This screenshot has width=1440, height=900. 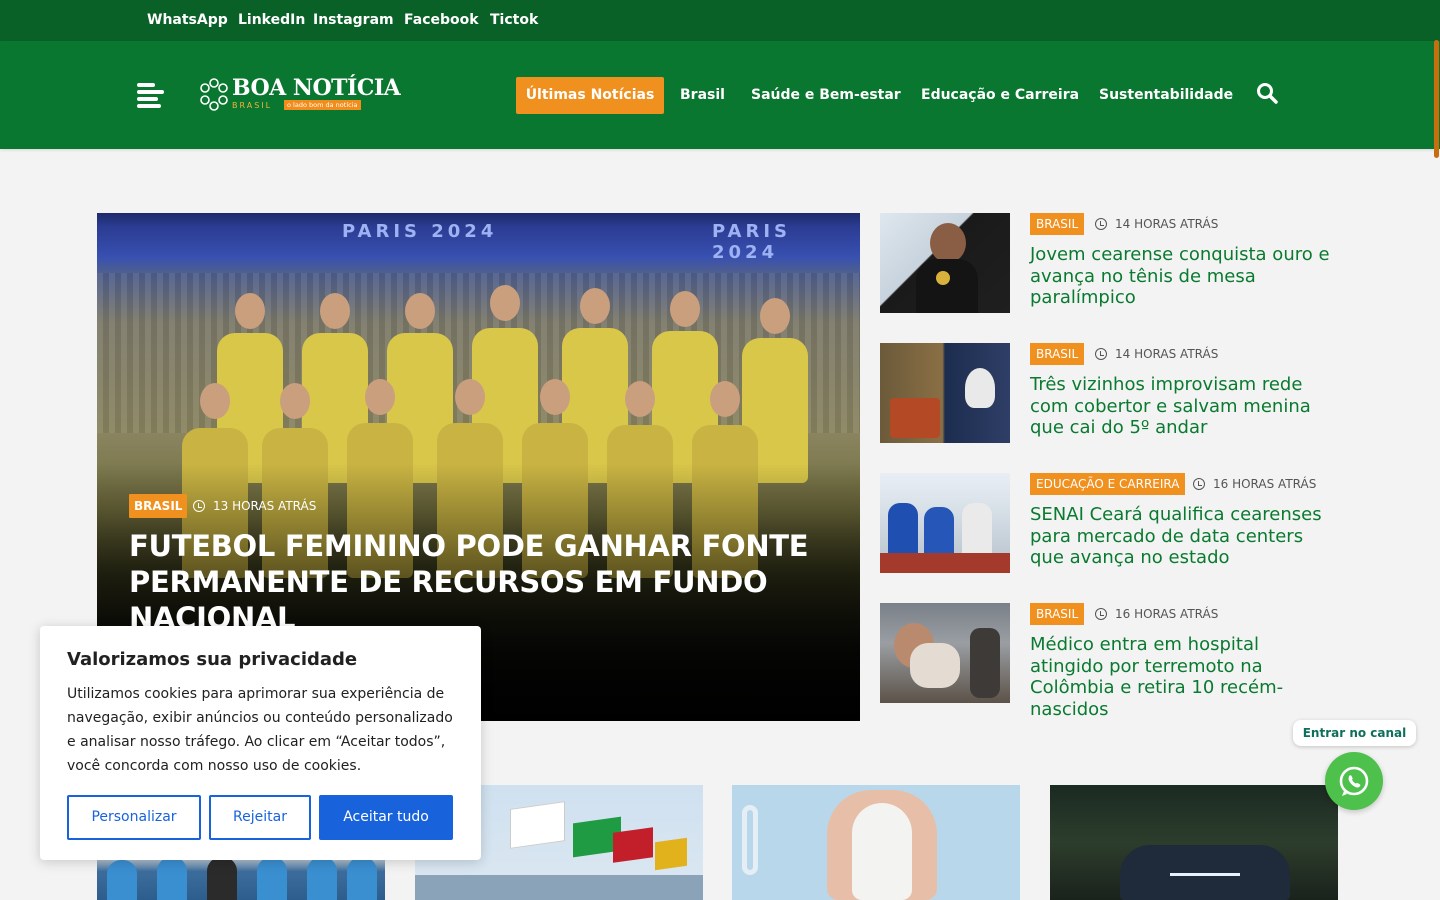 I want to click on site-logo: BOA NOTÍCIA BRASIL o lado bom da notícia, so click(x=299, y=95).